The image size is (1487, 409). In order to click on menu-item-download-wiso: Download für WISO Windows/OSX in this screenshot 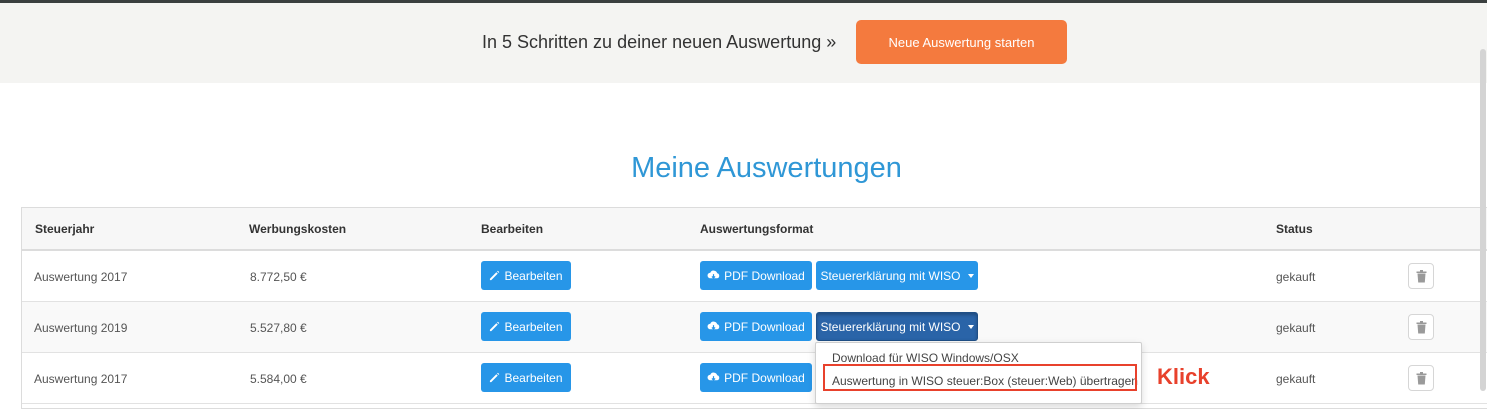, I will do `click(925, 358)`.